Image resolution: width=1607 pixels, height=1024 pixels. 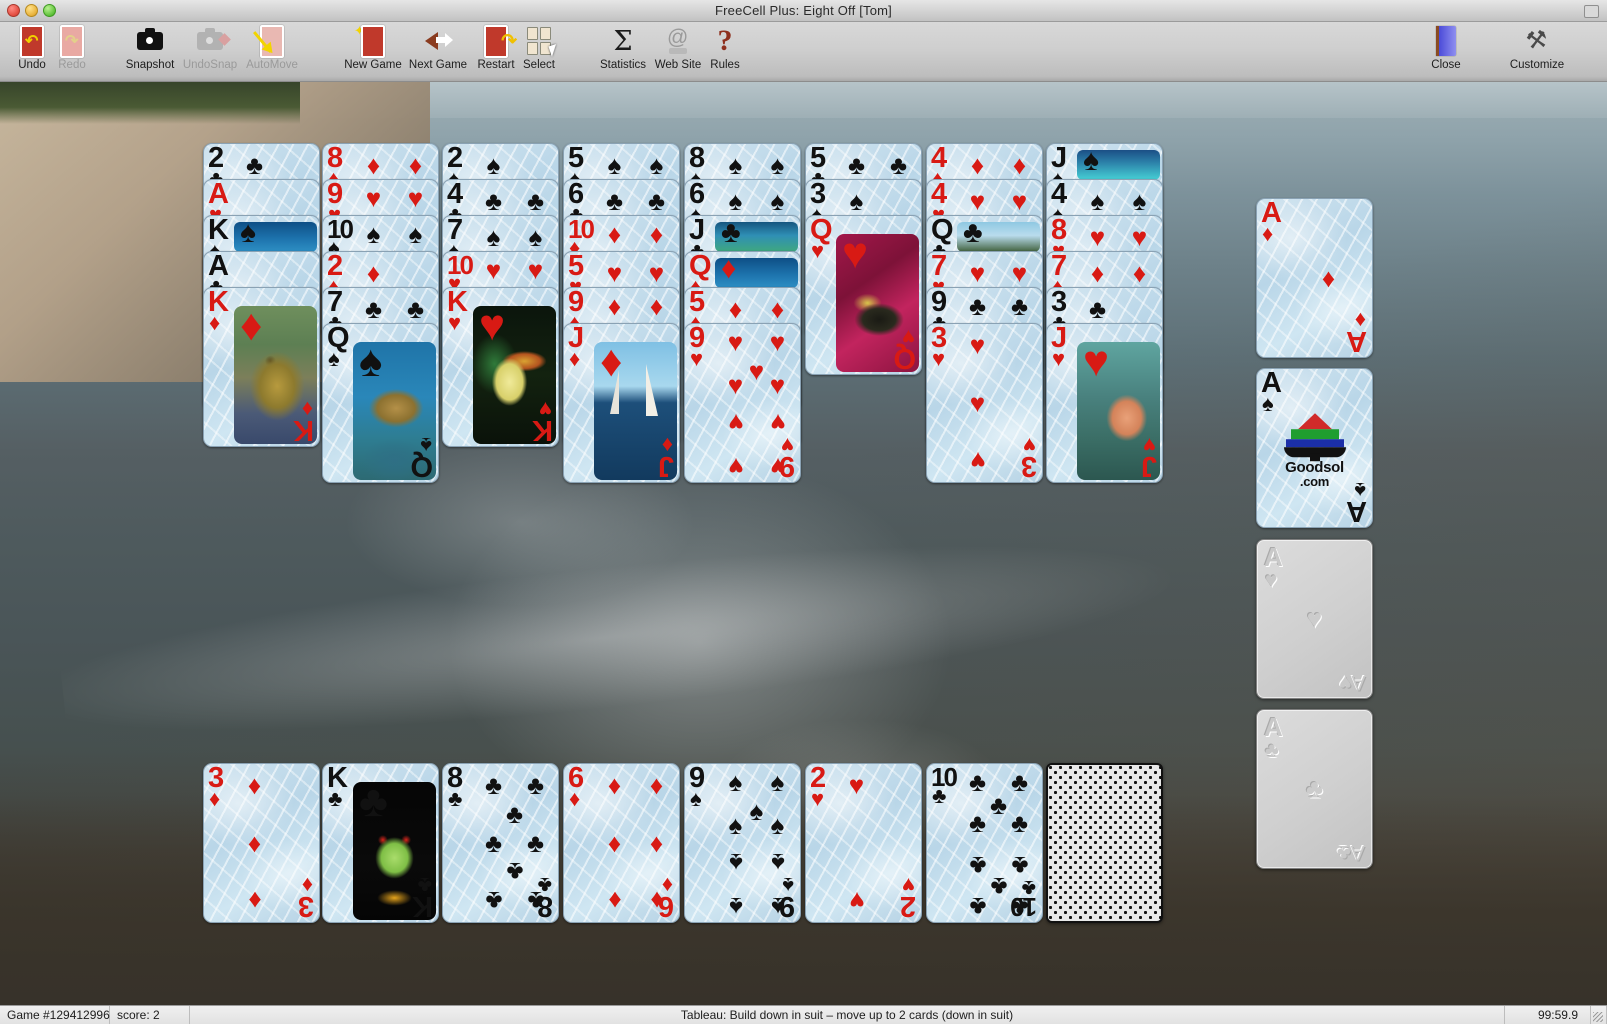 I want to click on tableau-card-c5-6: 9 ♥ ♥ ♥ ♥ ♥ ♥ ♥ ♥ ♥ ♥ 9 ♥, so click(x=742, y=403).